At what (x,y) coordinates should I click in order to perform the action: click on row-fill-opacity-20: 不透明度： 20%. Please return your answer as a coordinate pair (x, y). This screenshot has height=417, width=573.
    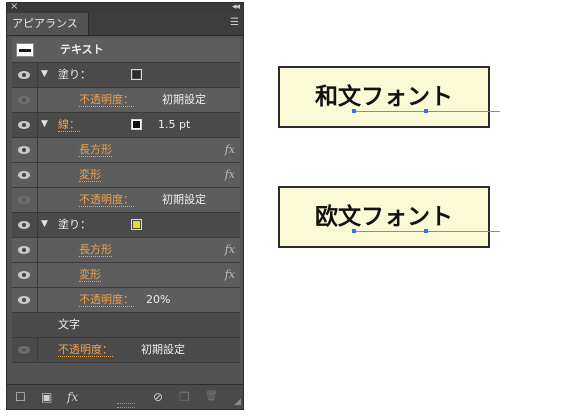
    Looking at the image, I should click on (126, 300).